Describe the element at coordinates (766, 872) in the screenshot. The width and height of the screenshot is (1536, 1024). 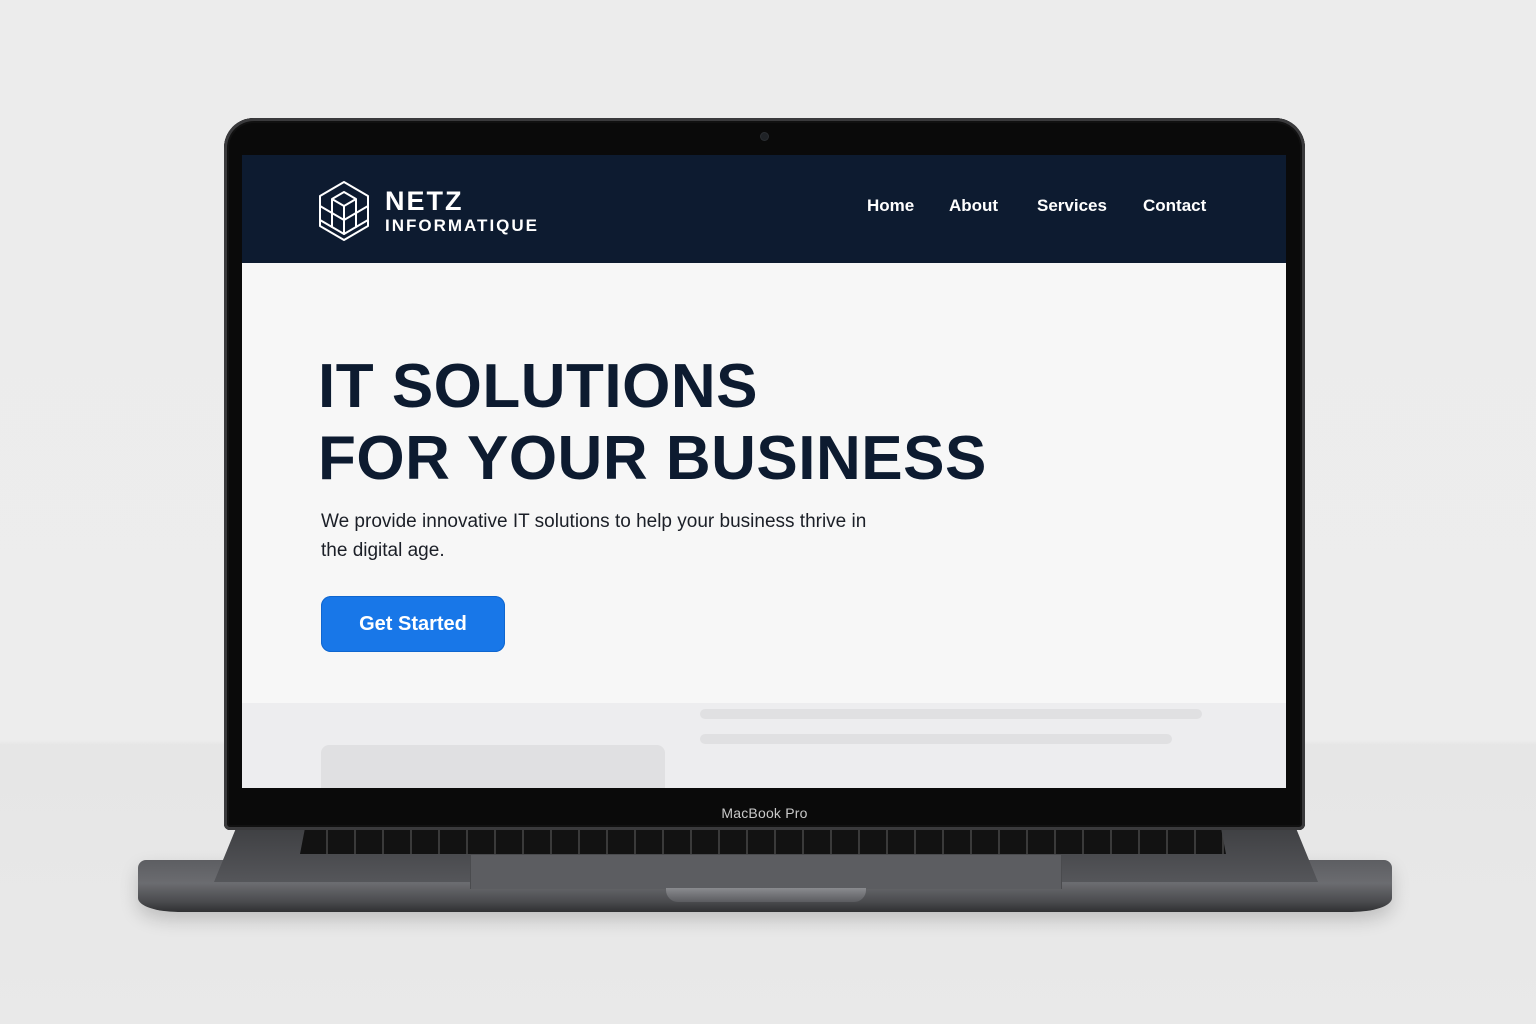
I see `trackpad` at that location.